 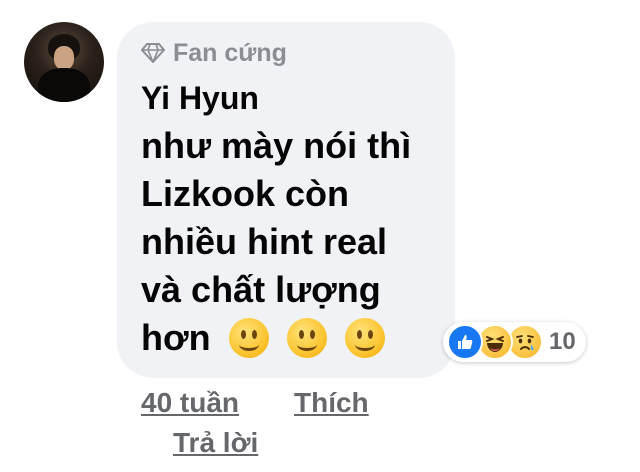 I want to click on reply-button: Trả lời, so click(x=215, y=443).